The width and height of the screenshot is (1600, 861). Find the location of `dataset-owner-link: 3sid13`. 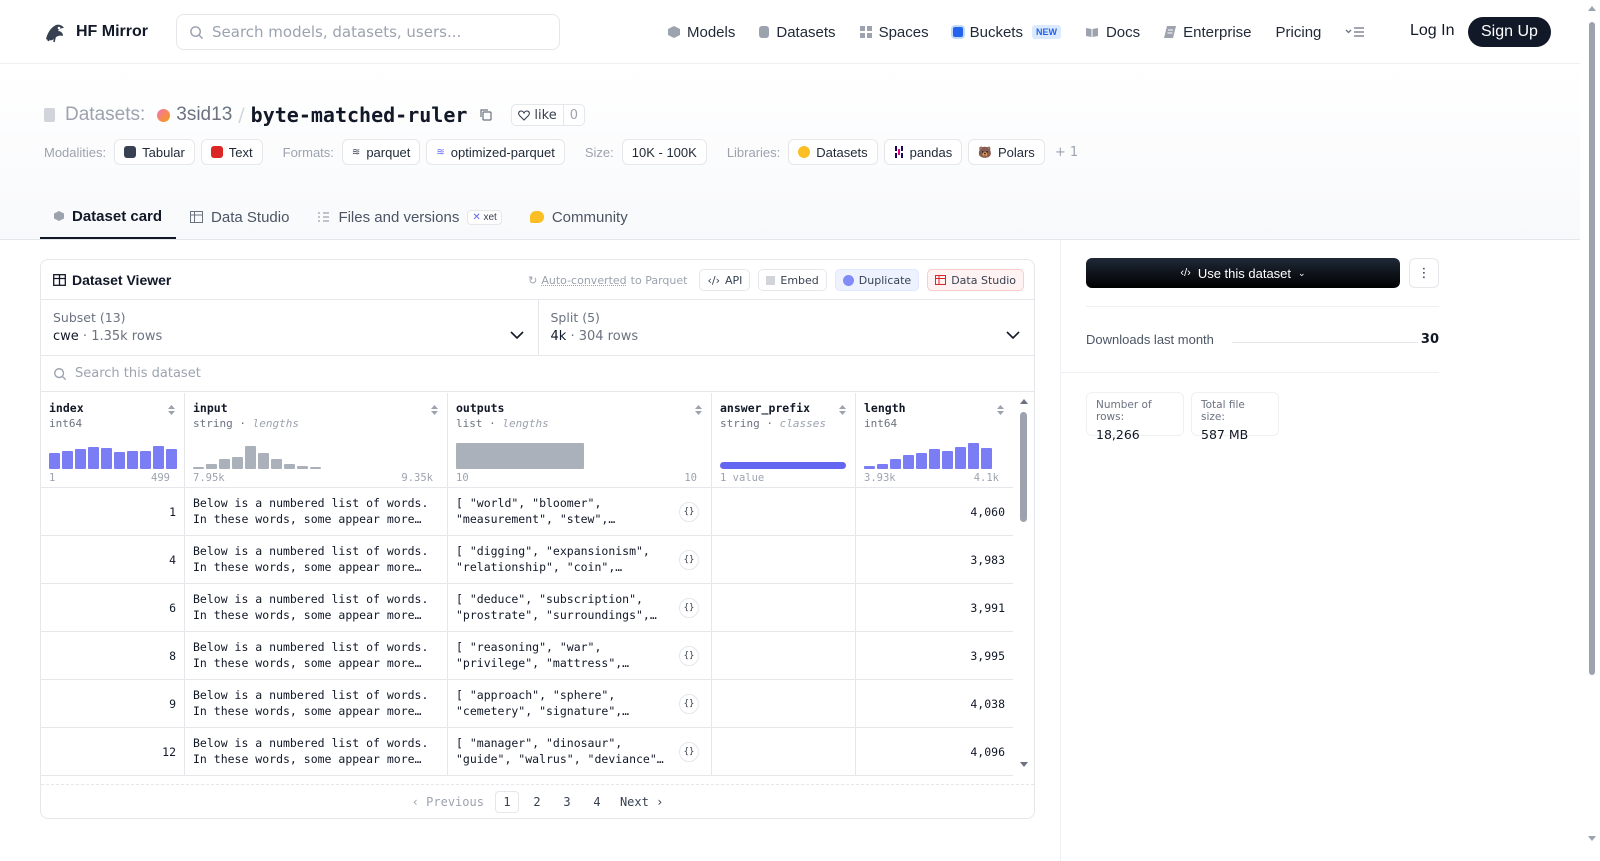

dataset-owner-link: 3sid13 is located at coordinates (204, 115).